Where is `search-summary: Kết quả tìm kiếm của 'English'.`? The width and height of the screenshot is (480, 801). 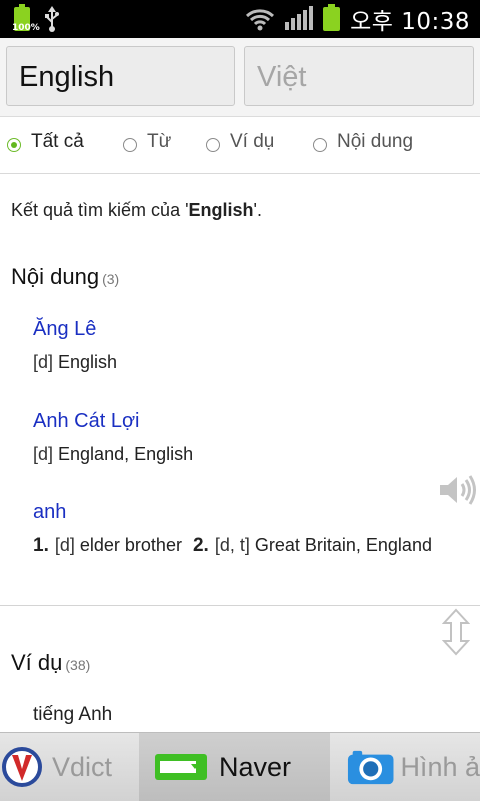
search-summary: Kết quả tìm kiếm của 'English'. is located at coordinates (136, 210).